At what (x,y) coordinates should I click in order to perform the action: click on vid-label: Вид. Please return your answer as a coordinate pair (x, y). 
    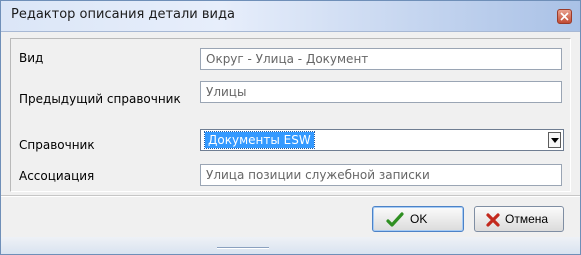
    Looking at the image, I should click on (31, 58).